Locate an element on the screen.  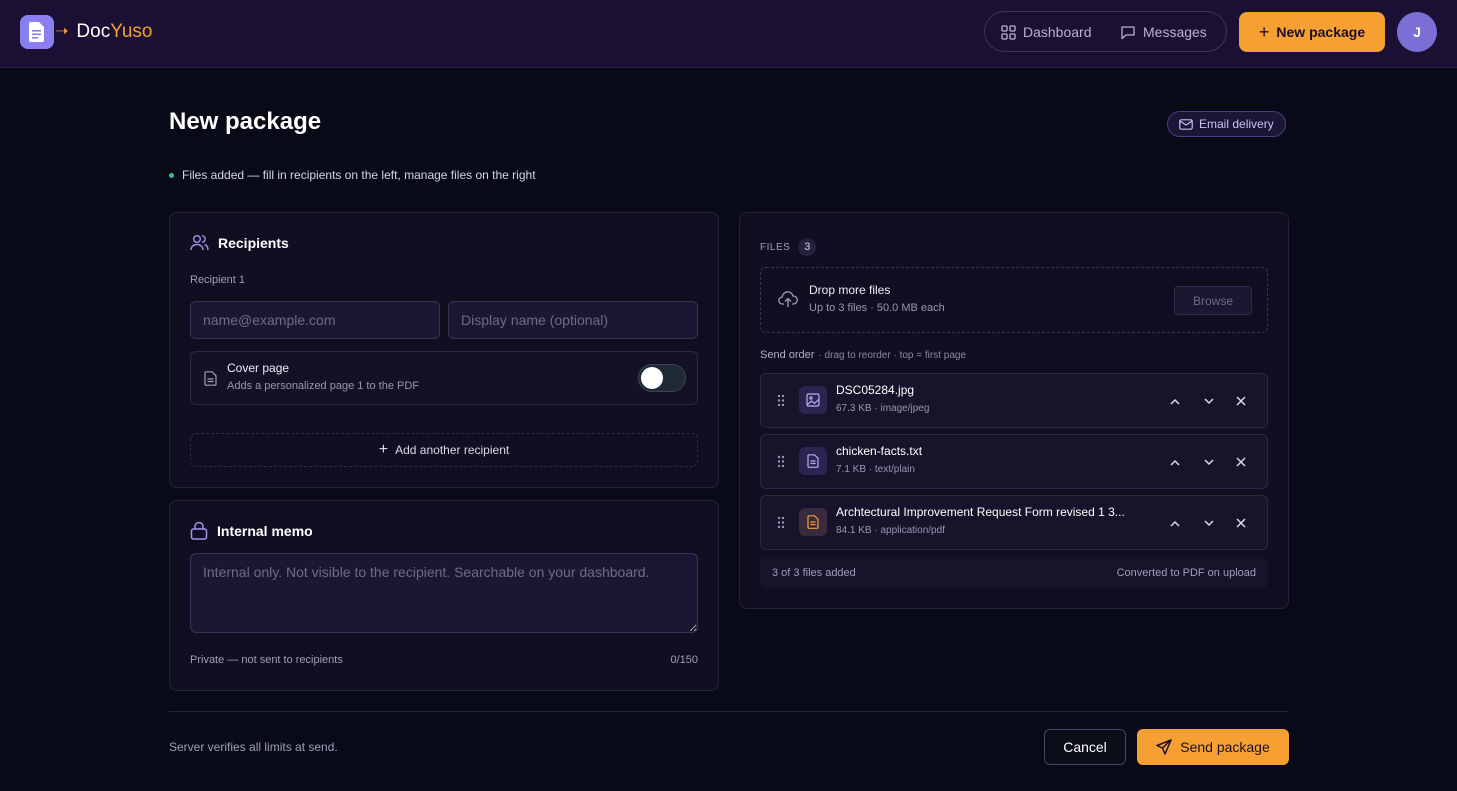
file-row: DSC05284.jpg 67.3 KB · image/jpeg is located at coordinates (1014, 400).